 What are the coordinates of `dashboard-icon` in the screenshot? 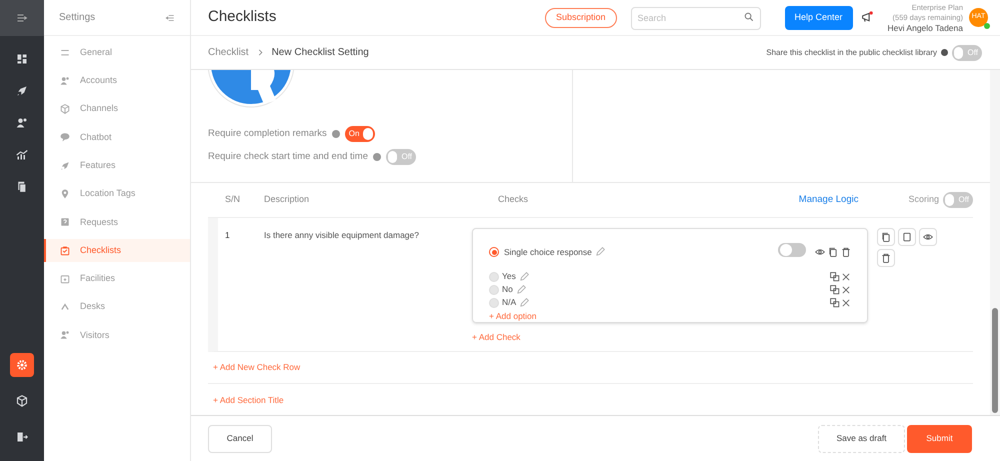 It's located at (22, 59).